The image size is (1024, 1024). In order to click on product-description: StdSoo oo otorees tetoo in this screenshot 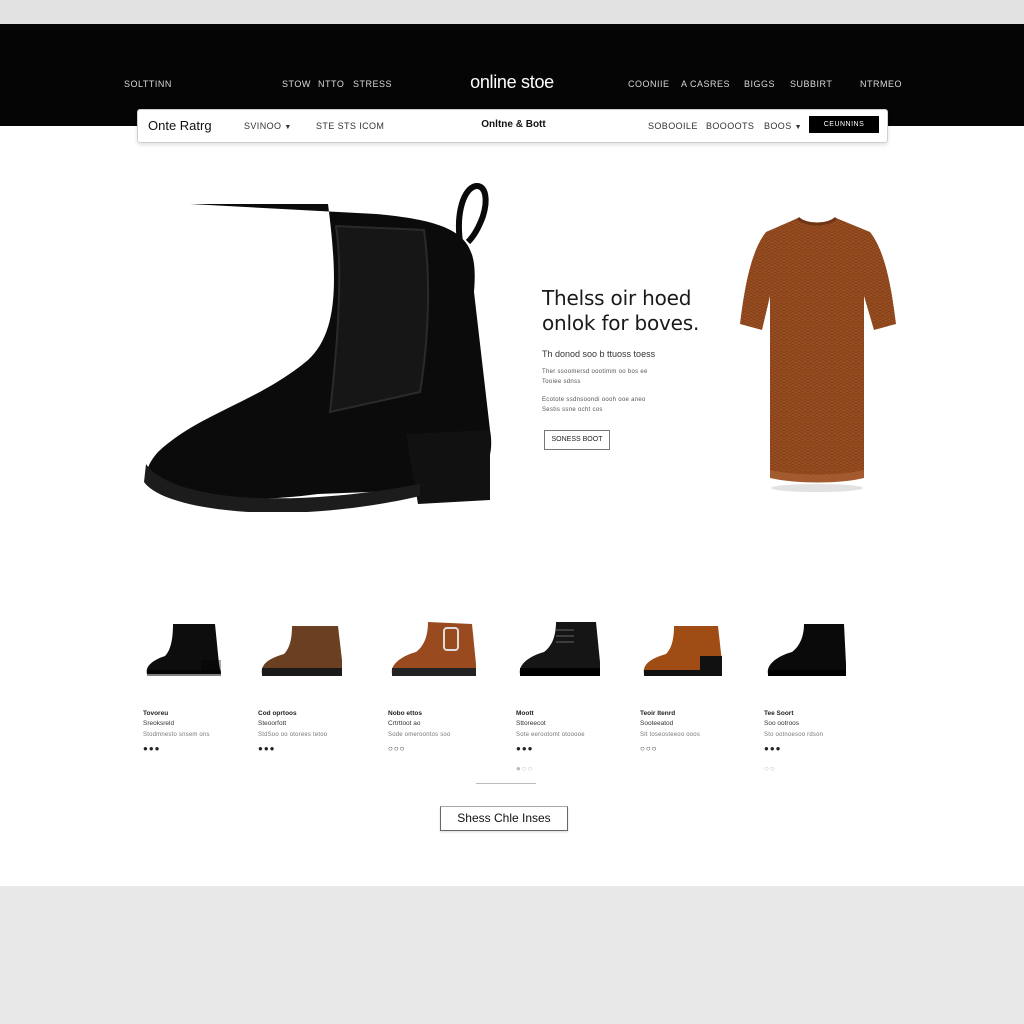, I will do `click(293, 735)`.